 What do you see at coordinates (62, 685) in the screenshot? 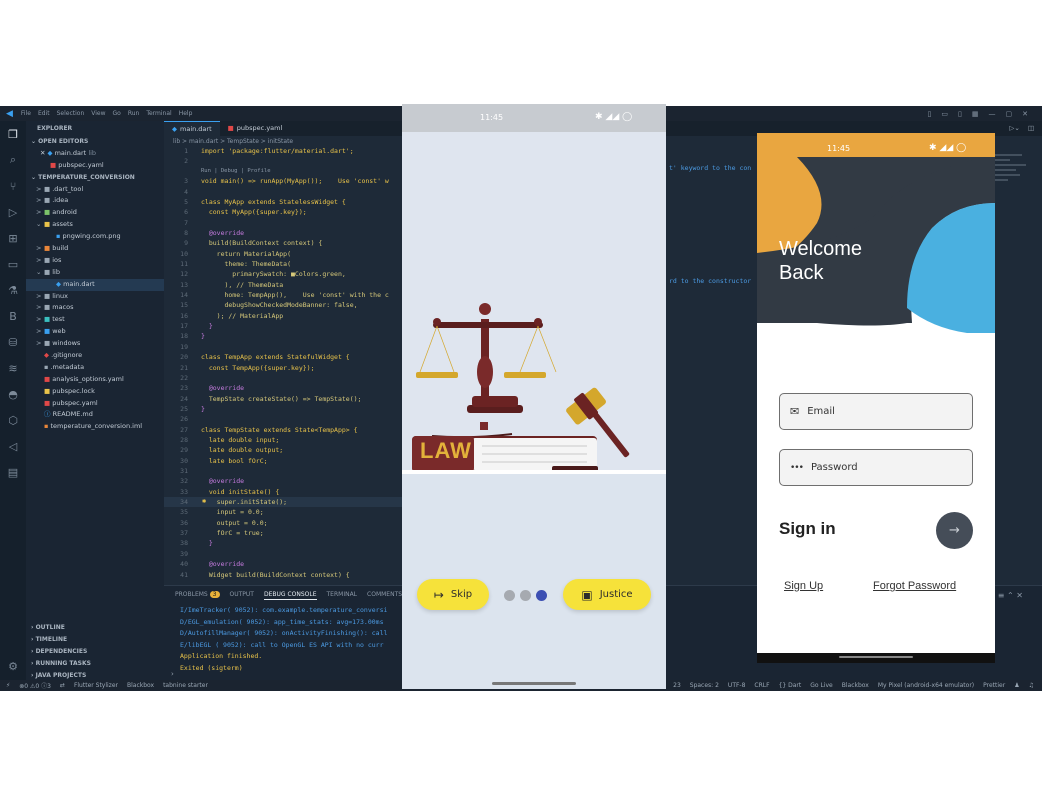
I see `git-icon: ⇄` at bounding box center [62, 685].